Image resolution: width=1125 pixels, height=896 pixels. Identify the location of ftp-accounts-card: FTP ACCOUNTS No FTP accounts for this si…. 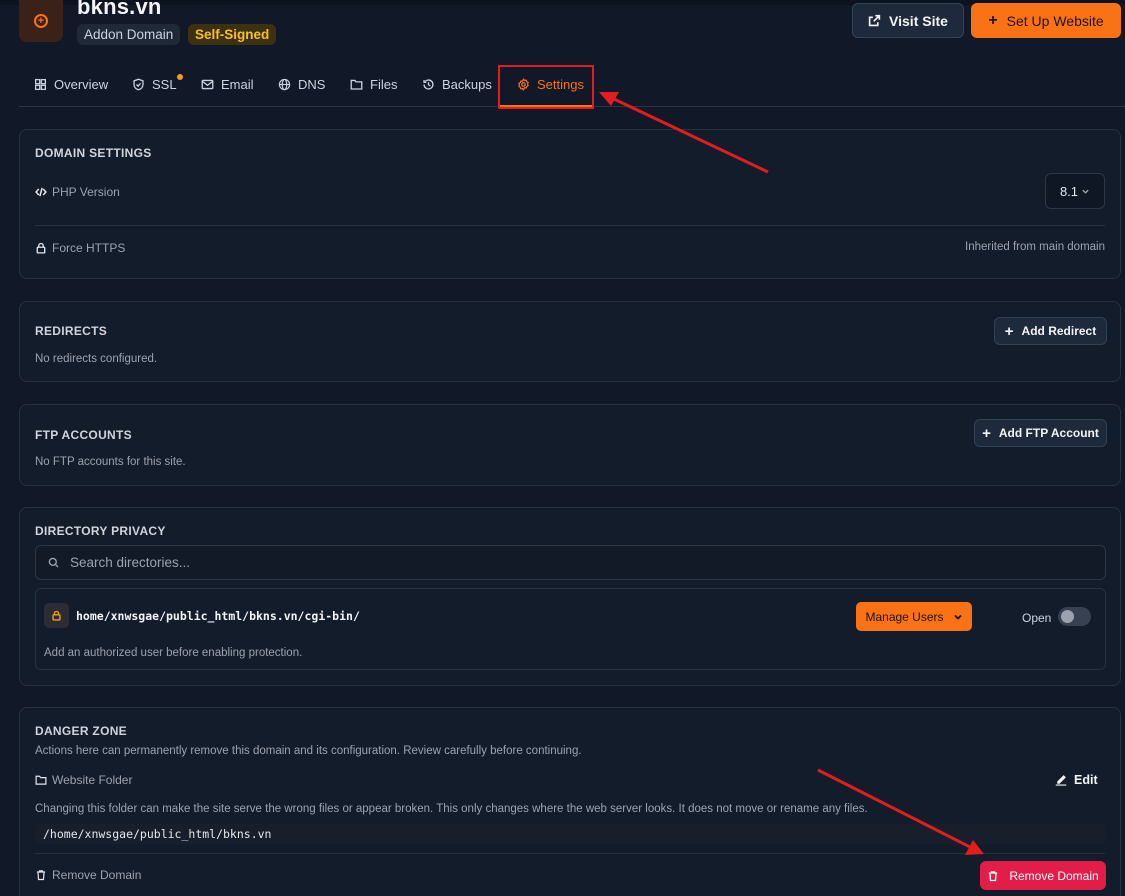
(570, 445).